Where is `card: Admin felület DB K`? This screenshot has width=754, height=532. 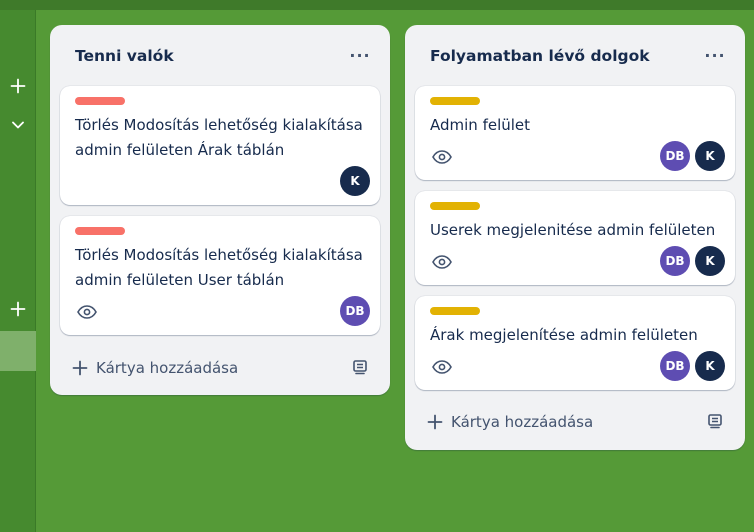 card: Admin felület DB K is located at coordinates (575, 133).